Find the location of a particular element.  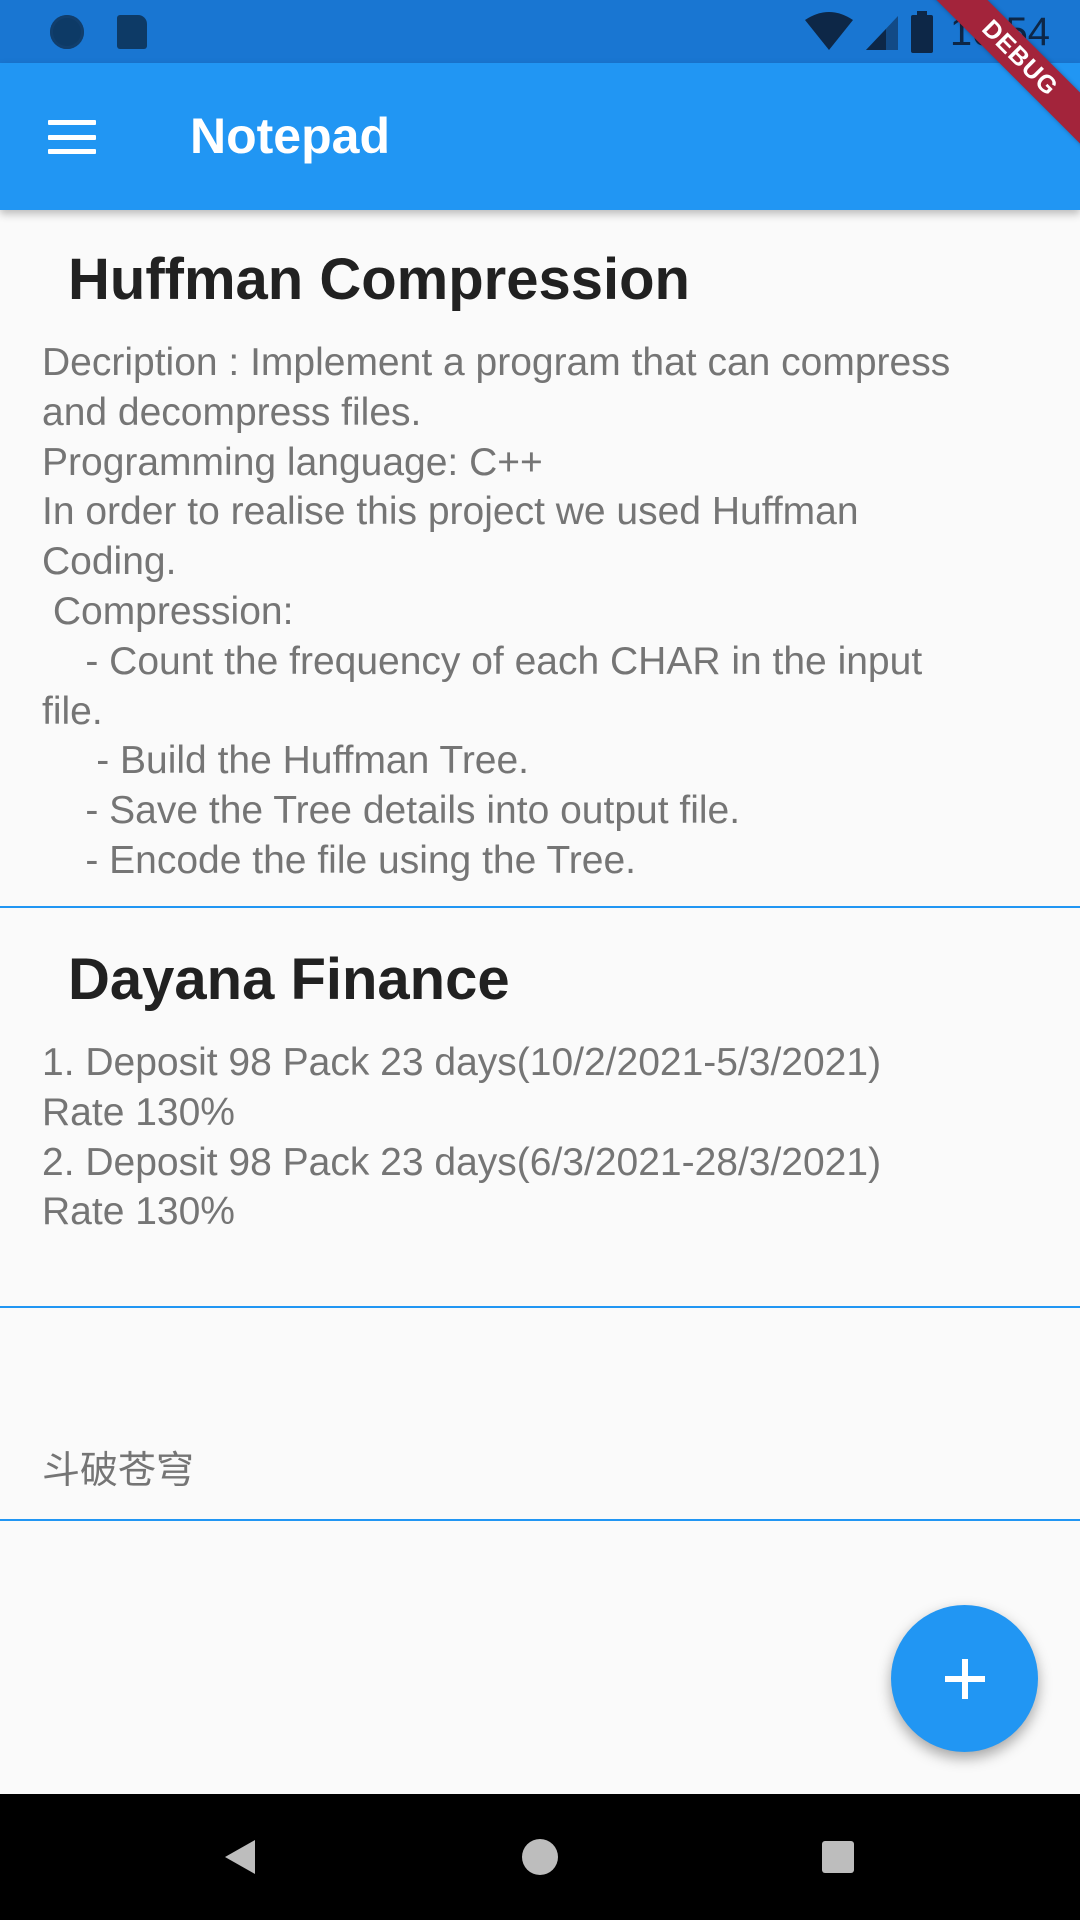

signal-icon is located at coordinates (882, 32).